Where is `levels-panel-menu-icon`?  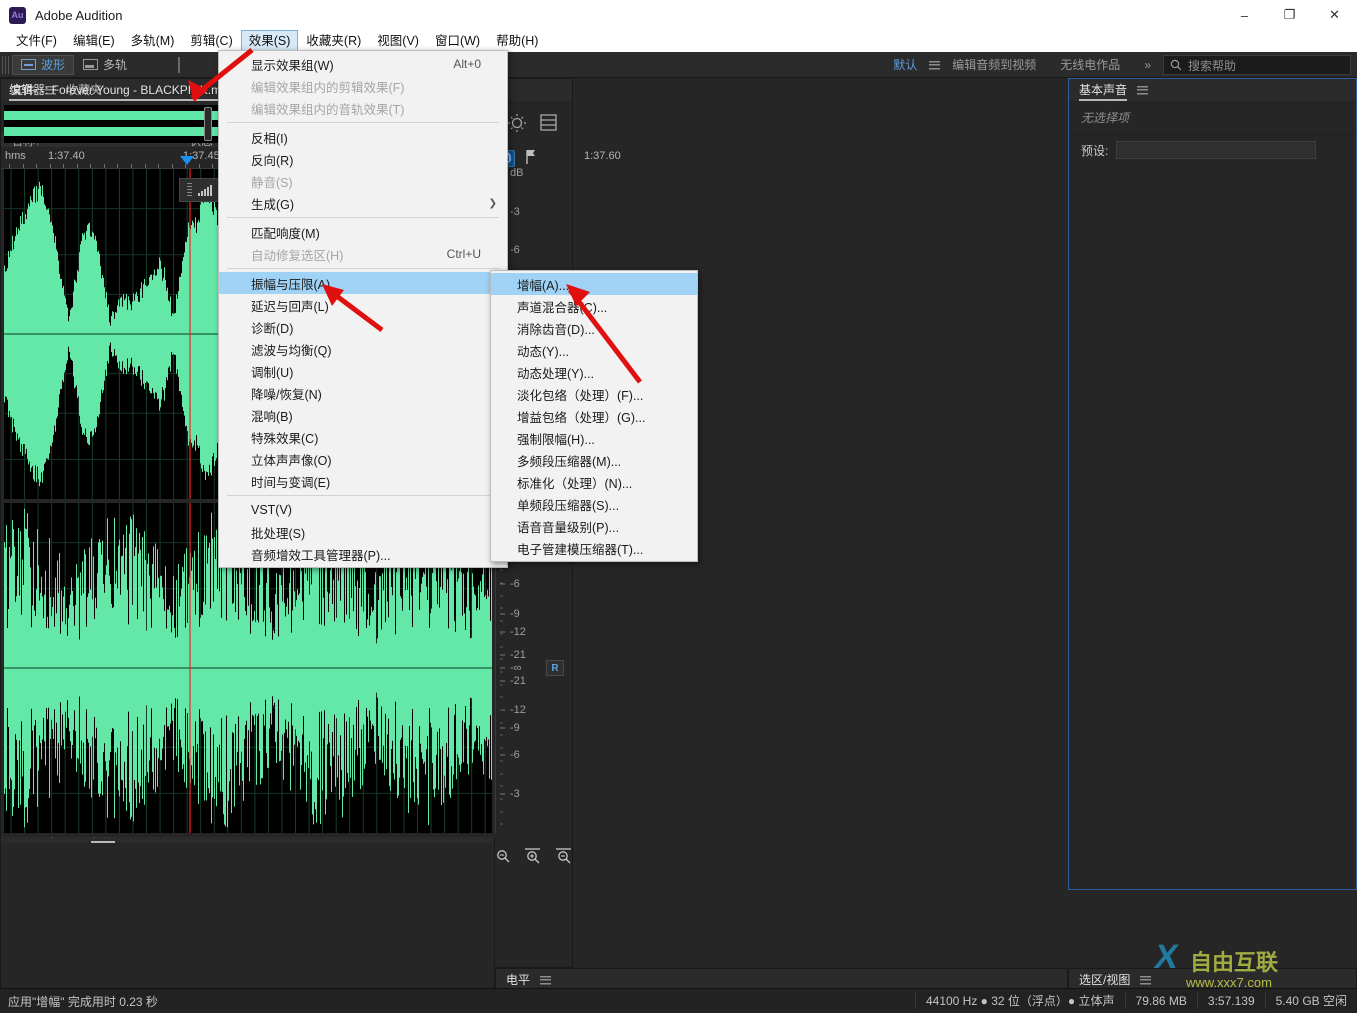 levels-panel-menu-icon is located at coordinates (546, 980).